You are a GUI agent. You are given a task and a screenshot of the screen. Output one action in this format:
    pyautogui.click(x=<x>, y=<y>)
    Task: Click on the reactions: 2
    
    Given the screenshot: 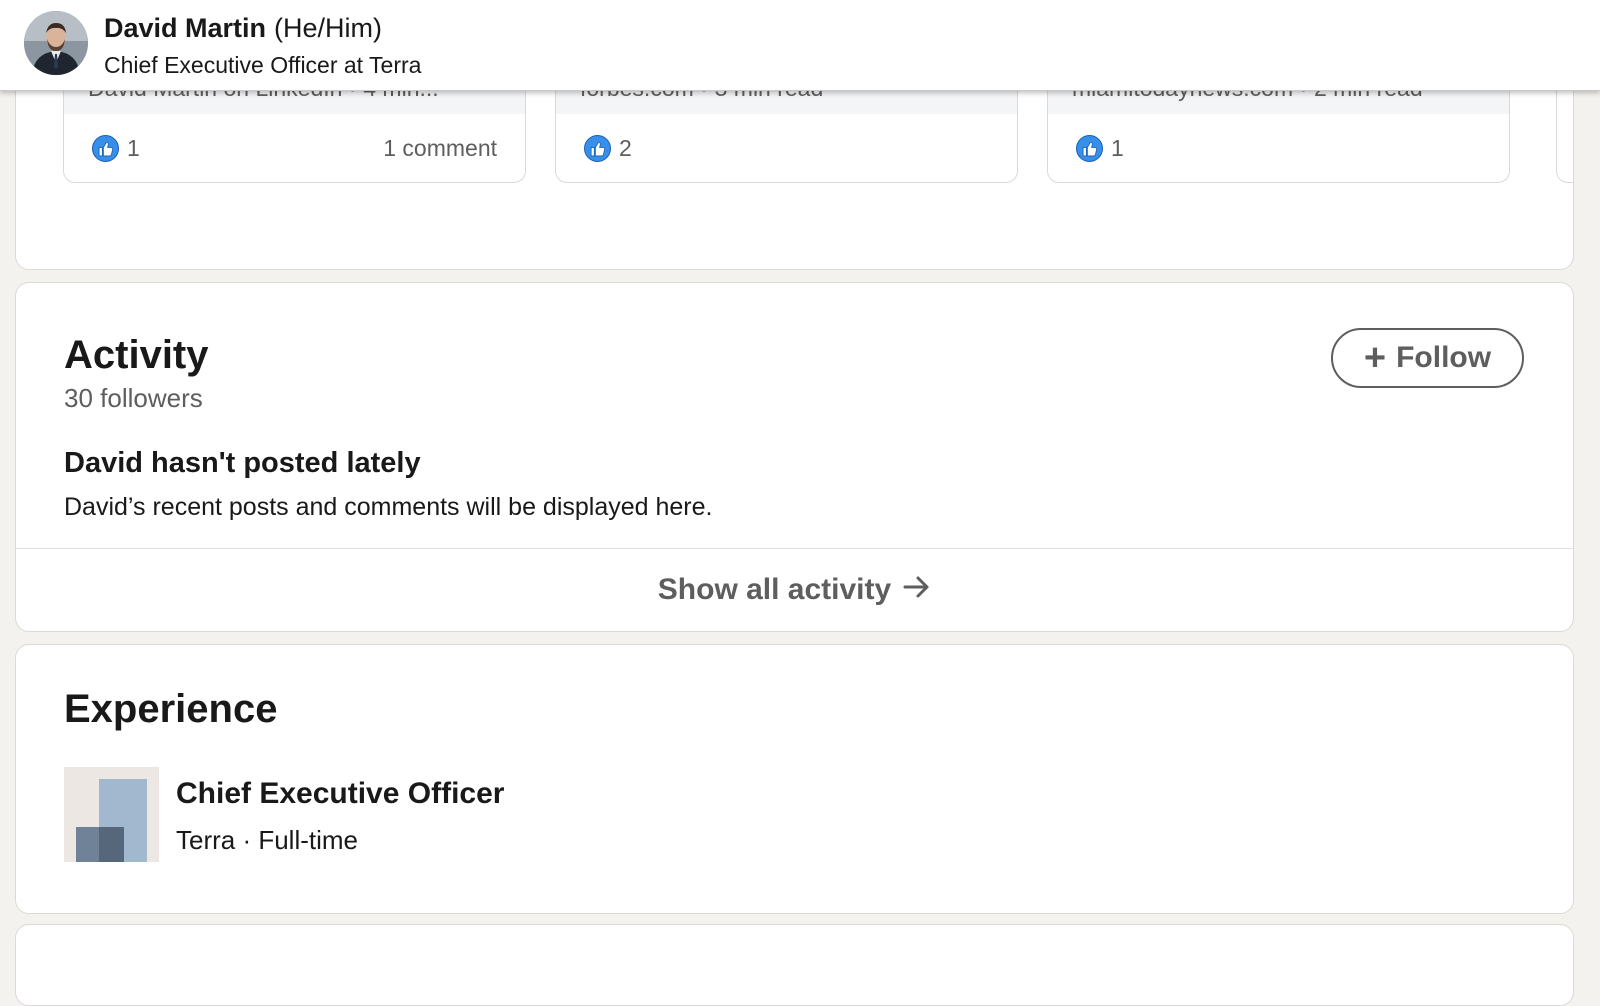 What is the action you would take?
    pyautogui.click(x=608, y=148)
    